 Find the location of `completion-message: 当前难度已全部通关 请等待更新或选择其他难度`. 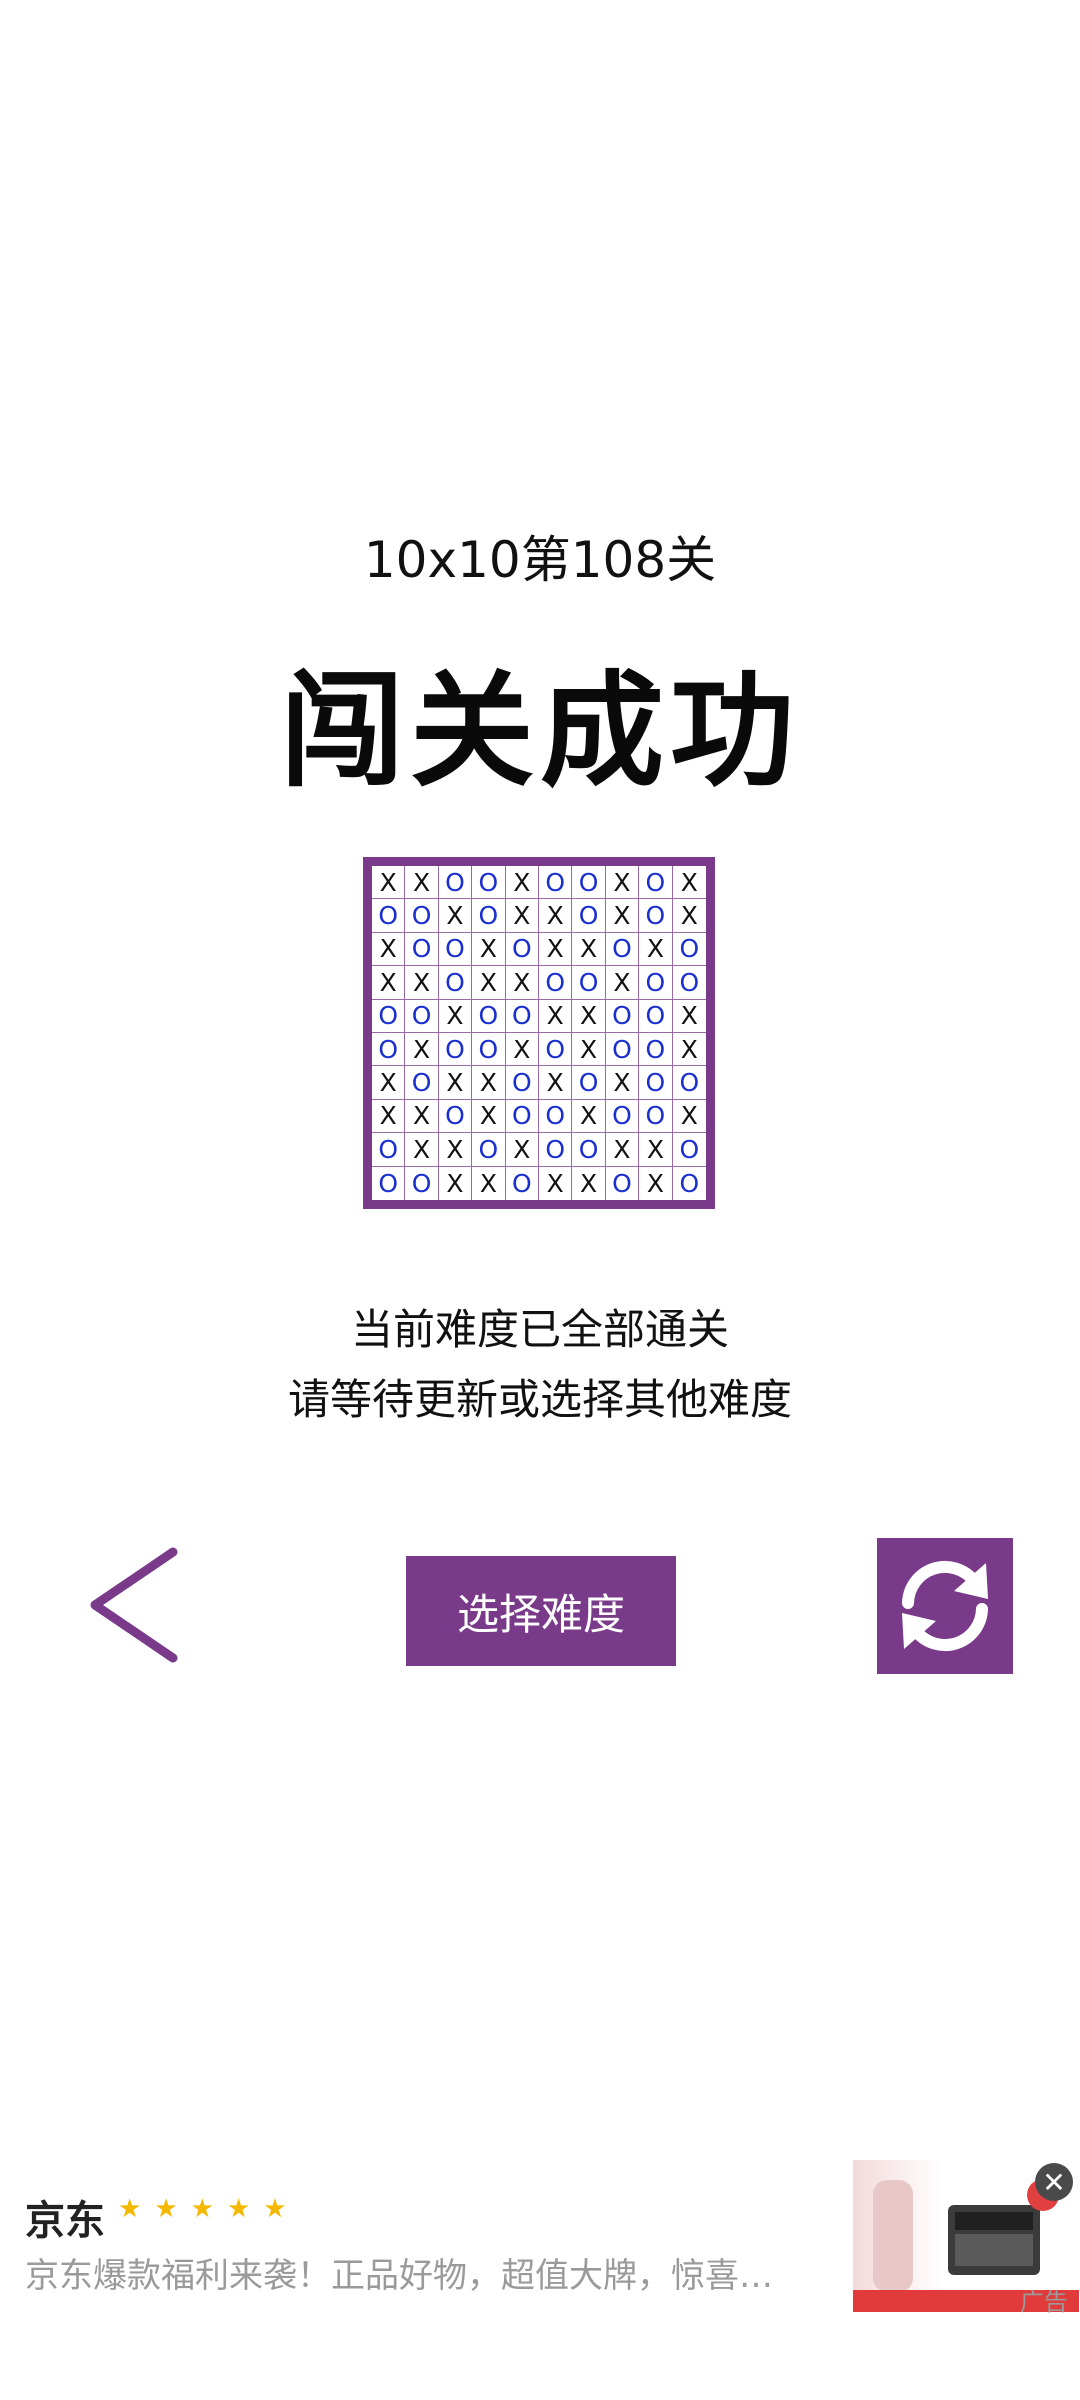

completion-message: 当前难度已全部通关 请等待更新或选择其他难度 is located at coordinates (540, 1365).